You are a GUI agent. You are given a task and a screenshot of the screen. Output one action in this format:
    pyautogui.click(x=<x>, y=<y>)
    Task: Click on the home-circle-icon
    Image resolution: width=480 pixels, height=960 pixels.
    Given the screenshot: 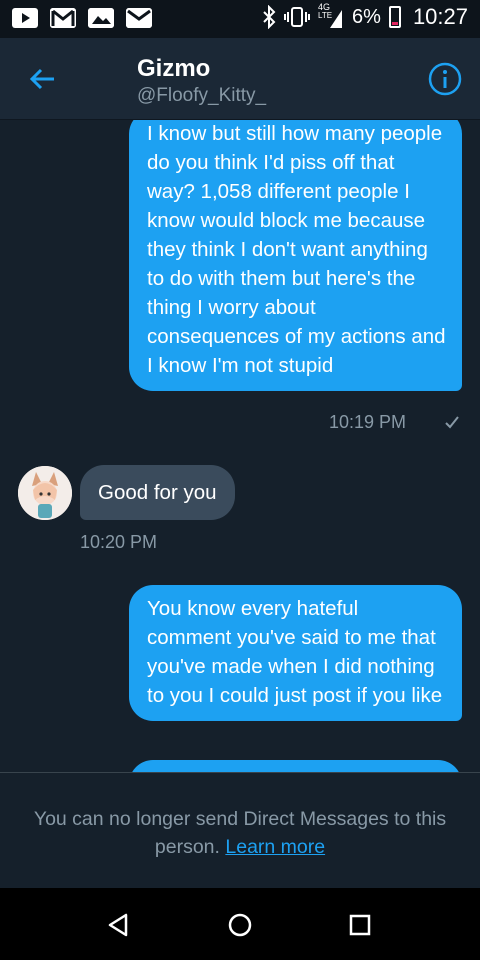 What is the action you would take?
    pyautogui.click(x=240, y=925)
    